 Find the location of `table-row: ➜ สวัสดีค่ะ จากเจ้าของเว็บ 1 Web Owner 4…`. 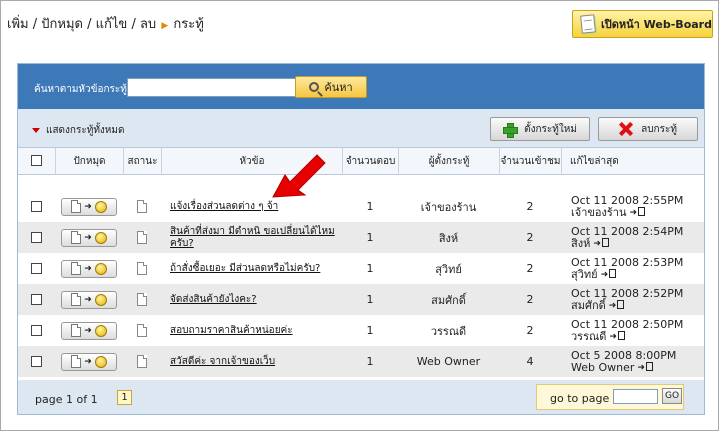

table-row: ➜ สวัสดีค่ะ จากเจ้าของเว็บ 1 Web Owner 4… is located at coordinates (361, 361).